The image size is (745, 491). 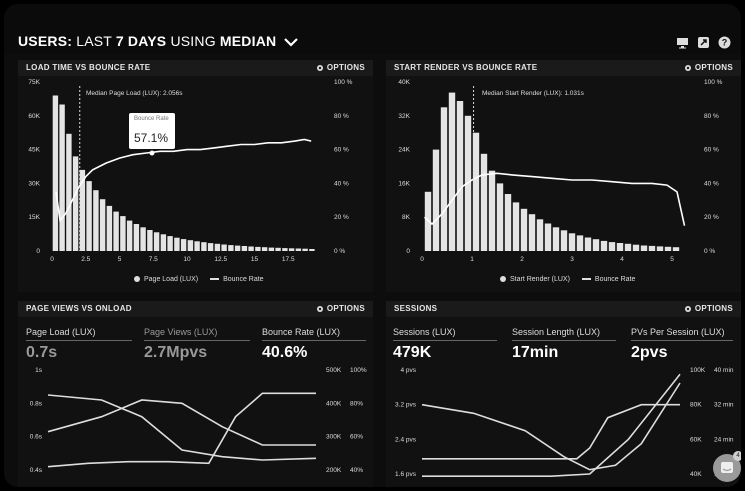 I want to click on y2-tick-label: 300K, so click(x=334, y=437).